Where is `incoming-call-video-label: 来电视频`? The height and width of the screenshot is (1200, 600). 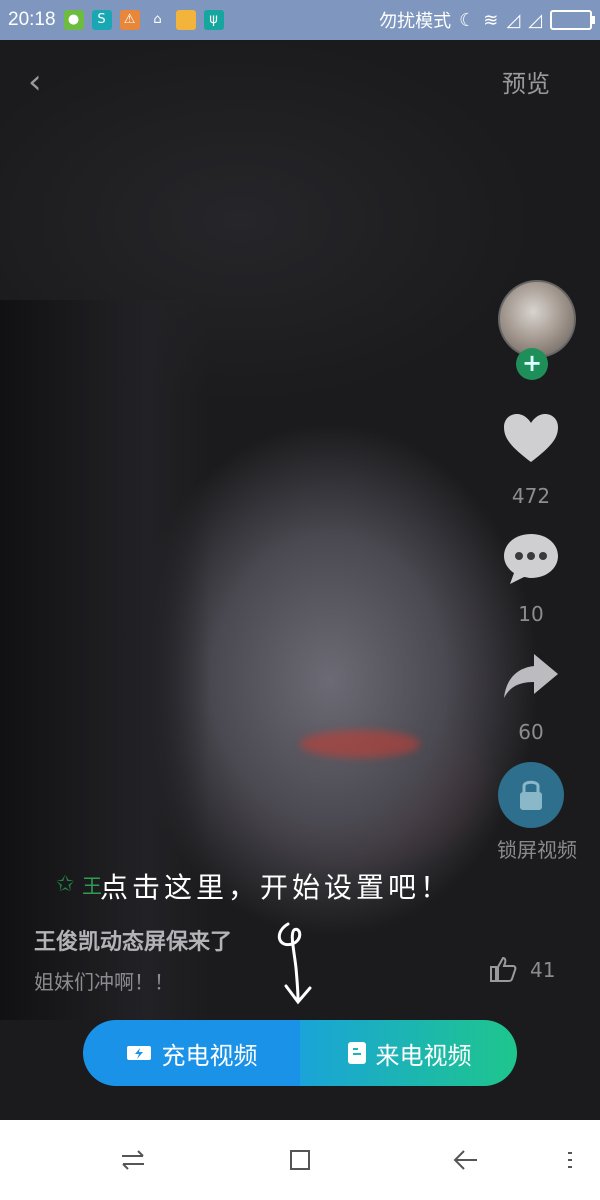
incoming-call-video-label: 来电视频 is located at coordinates (423, 1055).